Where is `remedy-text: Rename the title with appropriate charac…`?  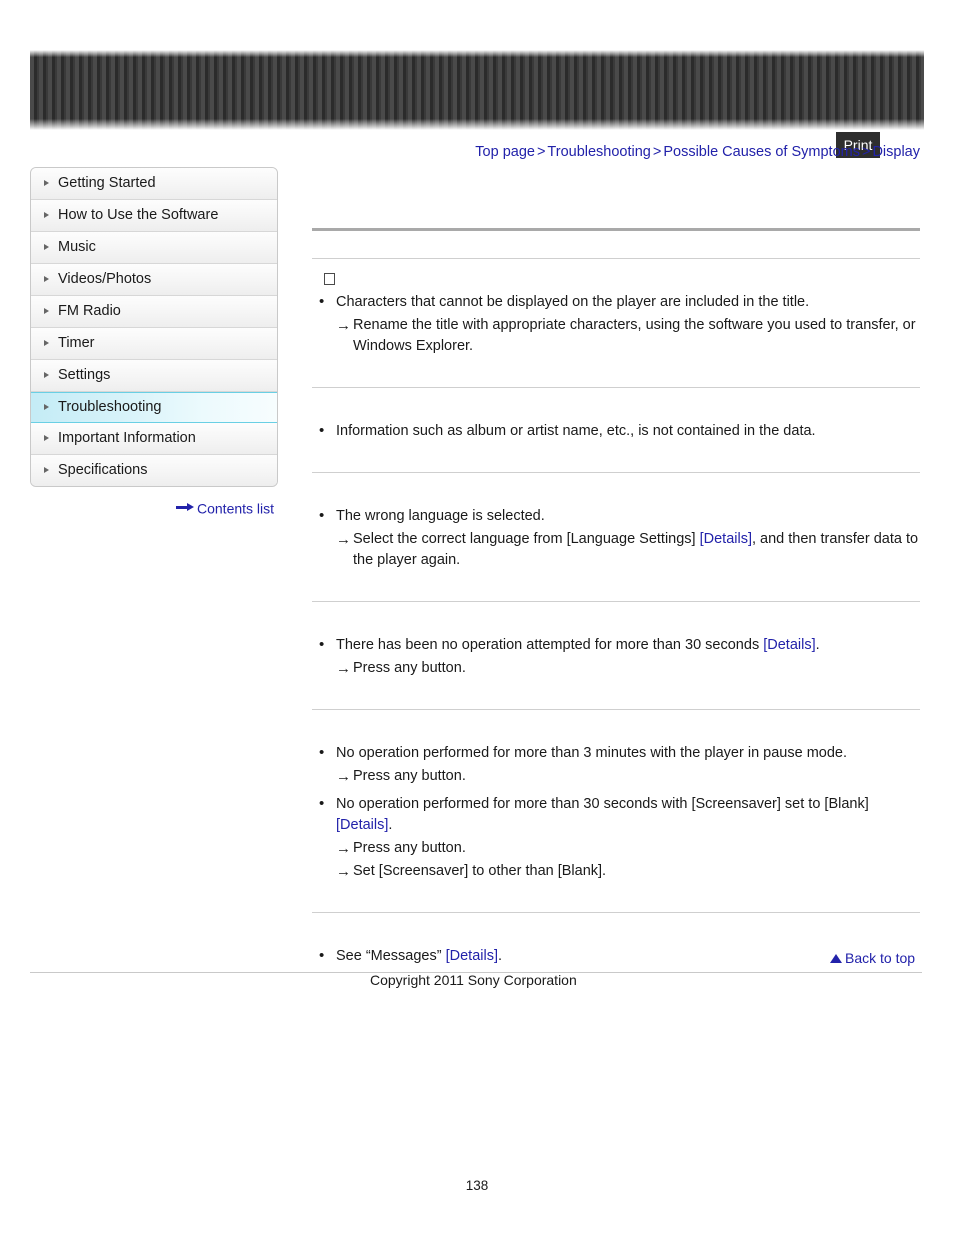
remedy-text: Rename the title with appropriate charac… is located at coordinates (634, 335).